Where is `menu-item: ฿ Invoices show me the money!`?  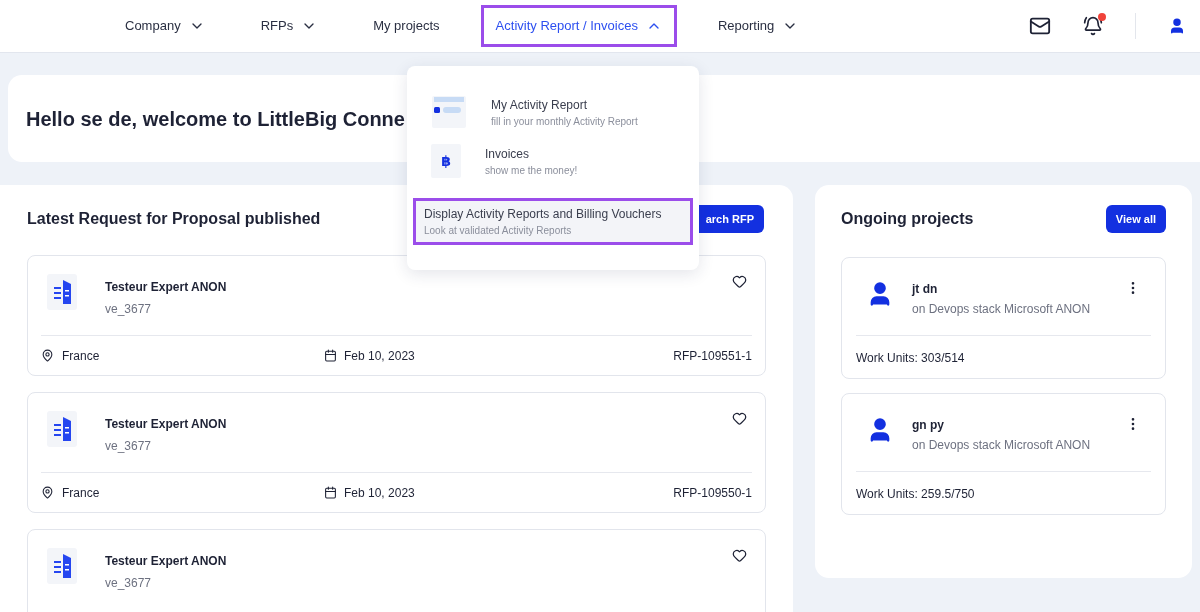
menu-item: ฿ Invoices show me the money! is located at coordinates (553, 164).